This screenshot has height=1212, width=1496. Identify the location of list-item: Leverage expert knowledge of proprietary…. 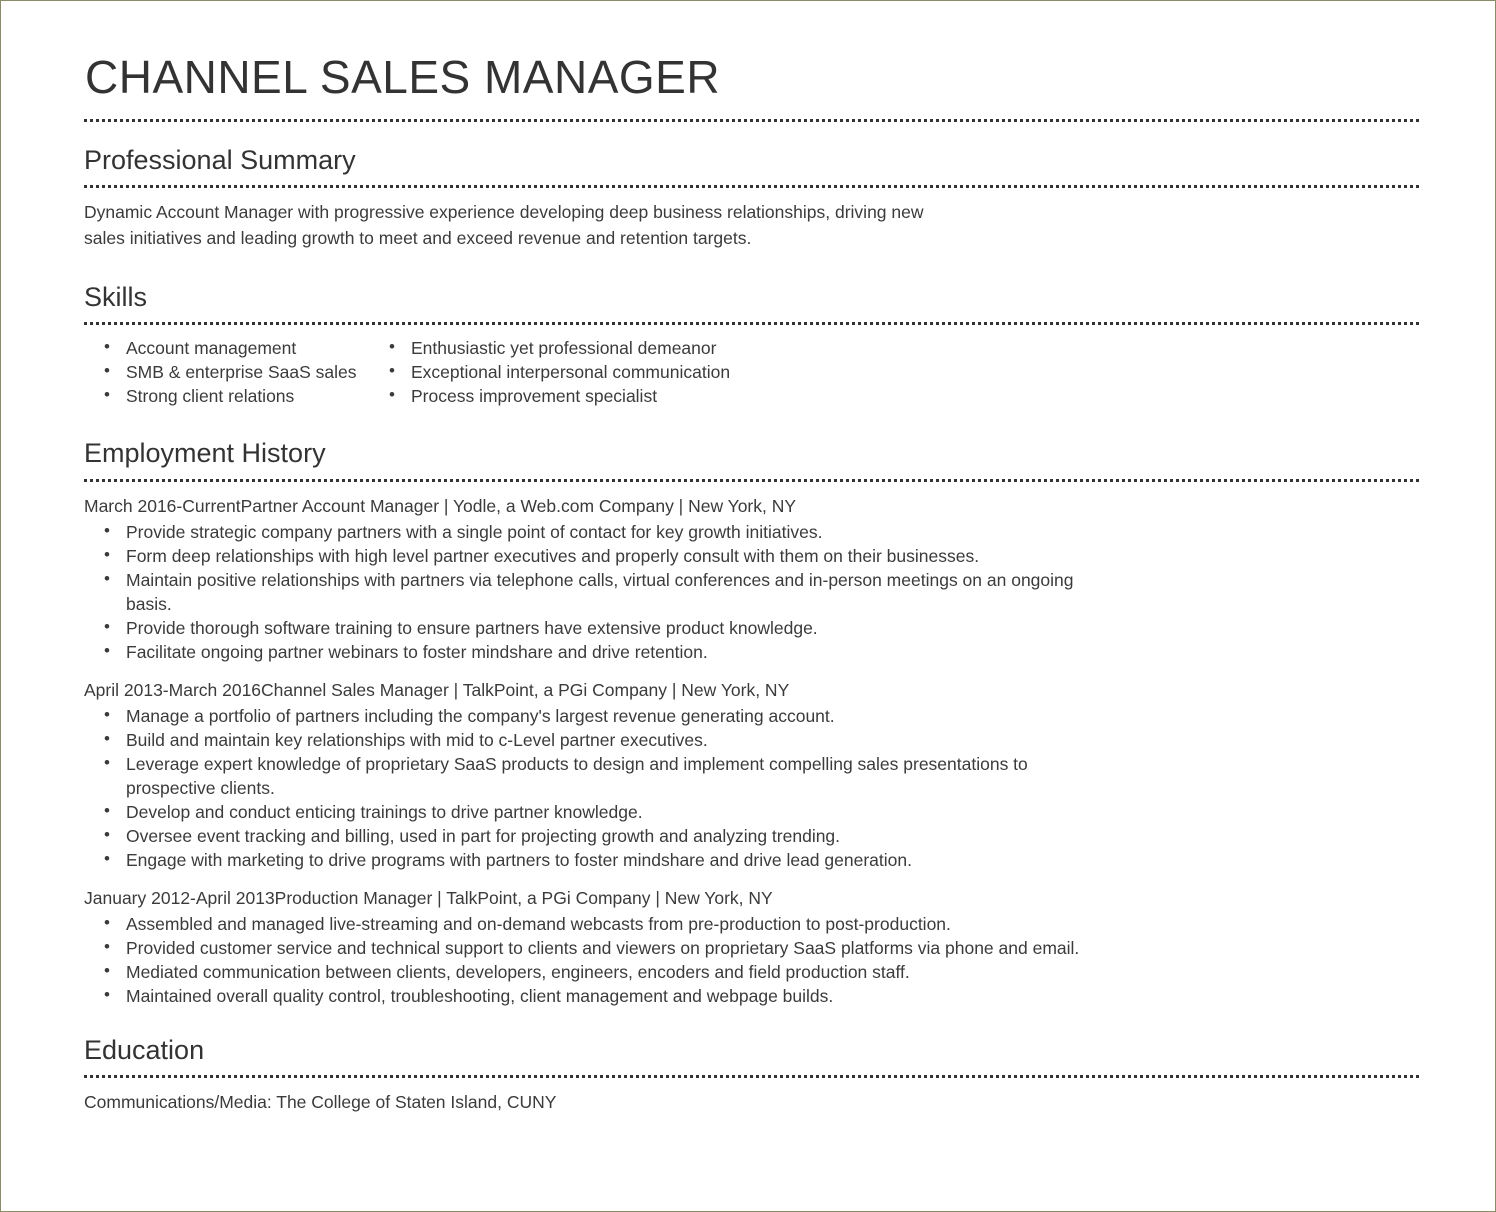
(585, 775).